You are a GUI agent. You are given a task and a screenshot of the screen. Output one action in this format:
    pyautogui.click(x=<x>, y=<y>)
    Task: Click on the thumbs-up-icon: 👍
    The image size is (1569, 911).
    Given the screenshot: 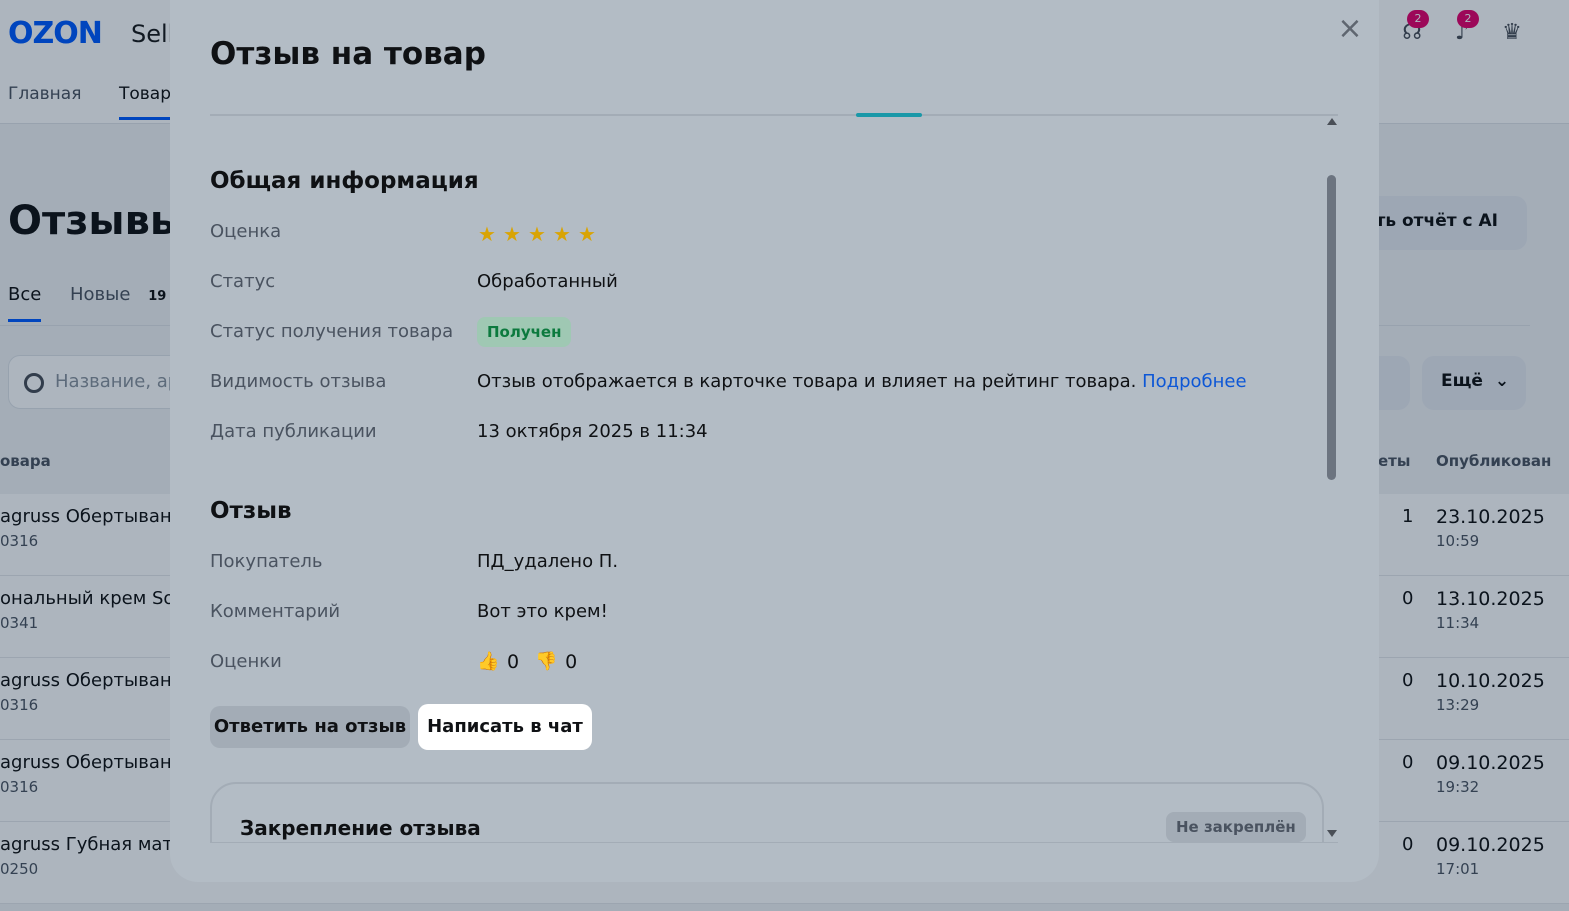 What is the action you would take?
    pyautogui.click(x=488, y=661)
    